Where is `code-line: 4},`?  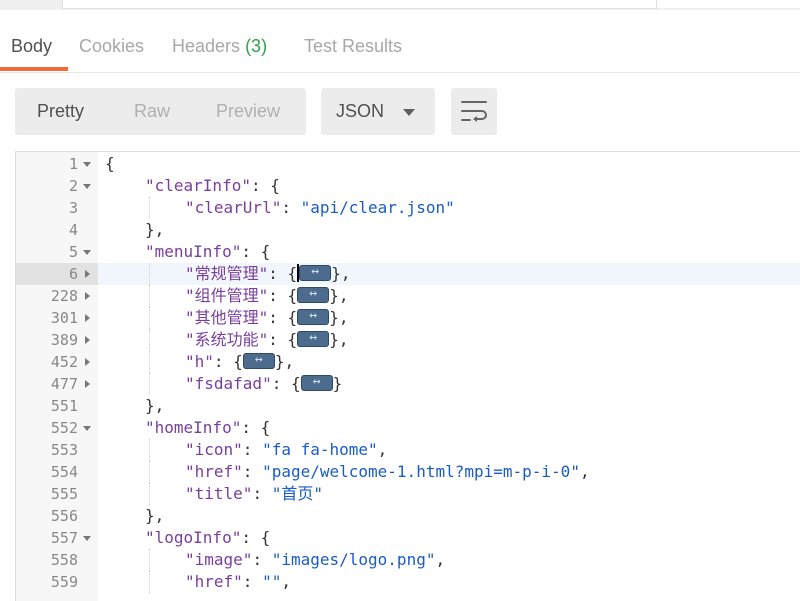 code-line: 4}, is located at coordinates (408, 230).